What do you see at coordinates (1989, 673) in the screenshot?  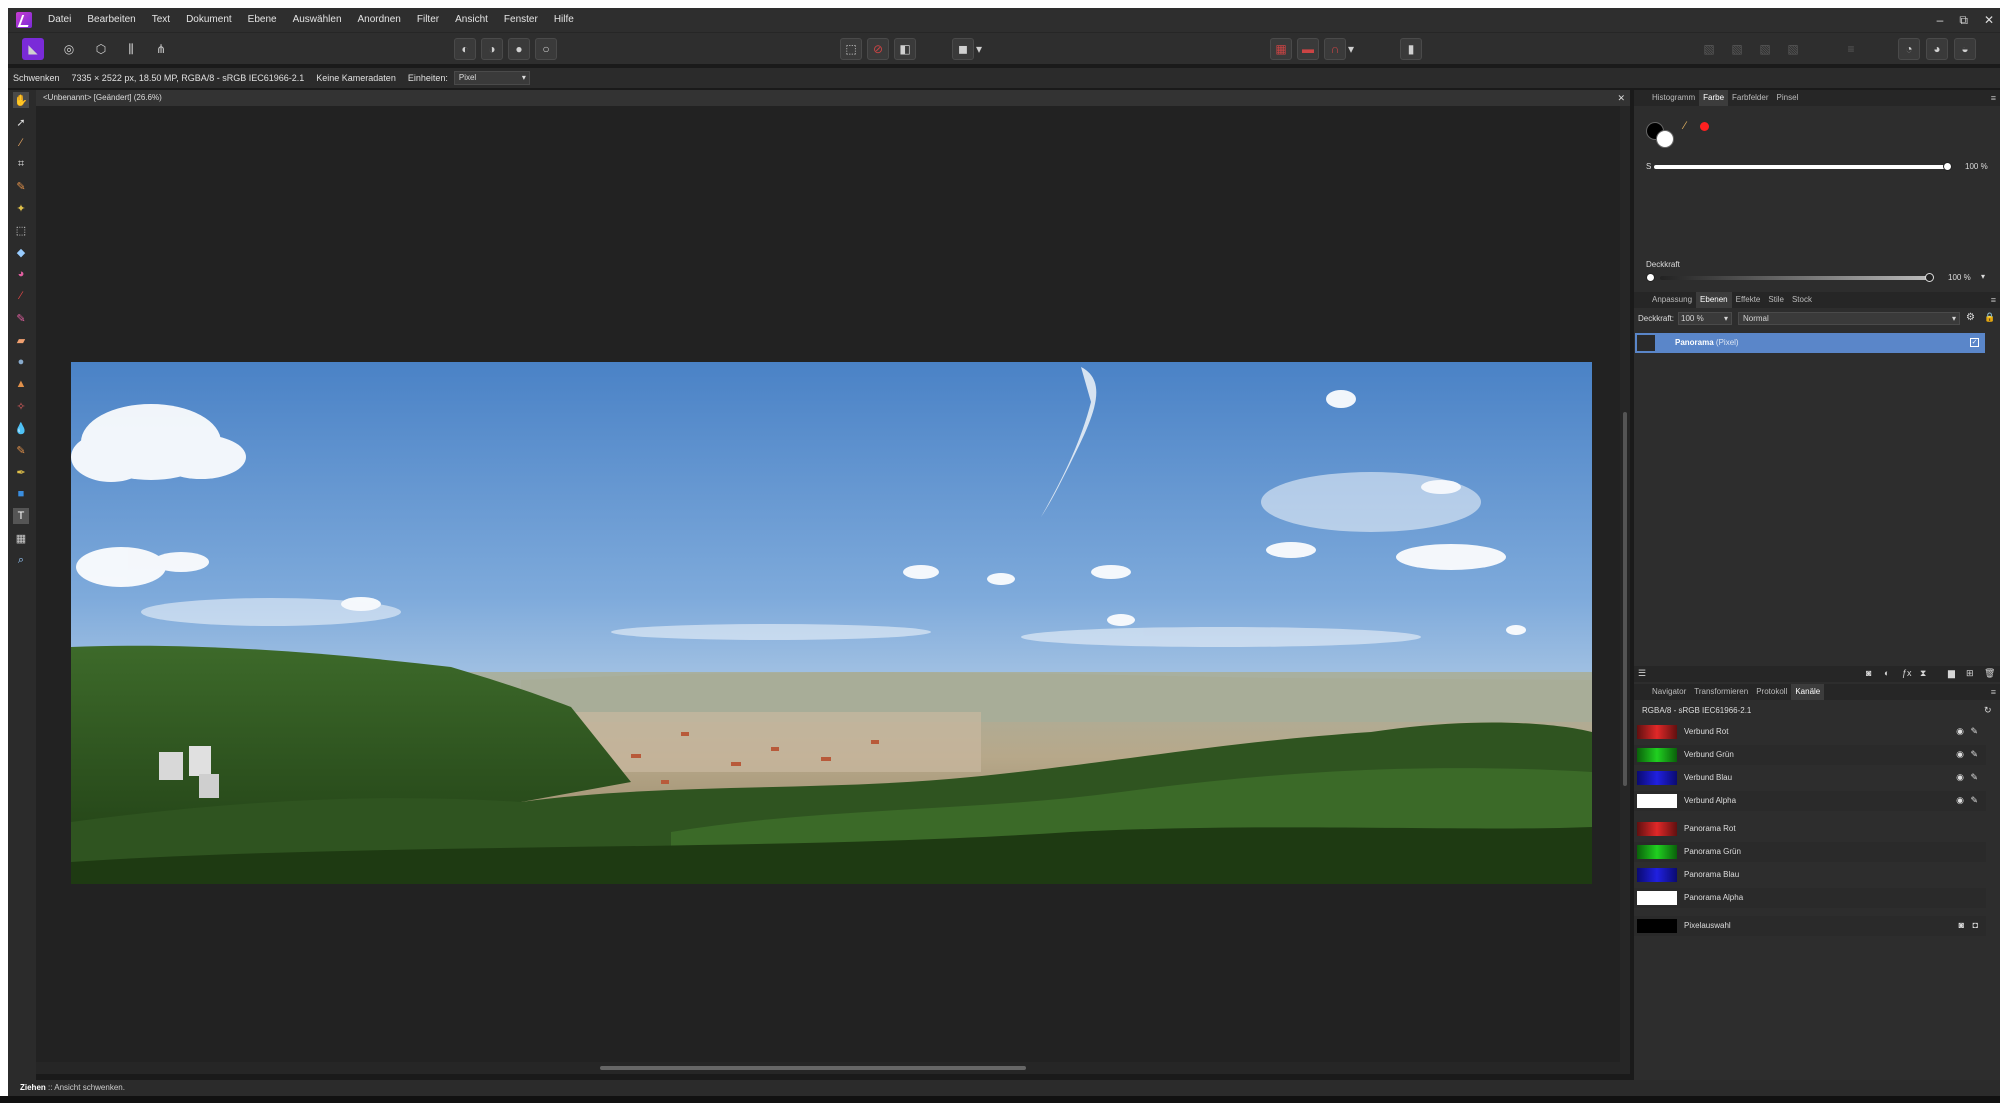 I see `delete-layer-icon: 🗑` at bounding box center [1989, 673].